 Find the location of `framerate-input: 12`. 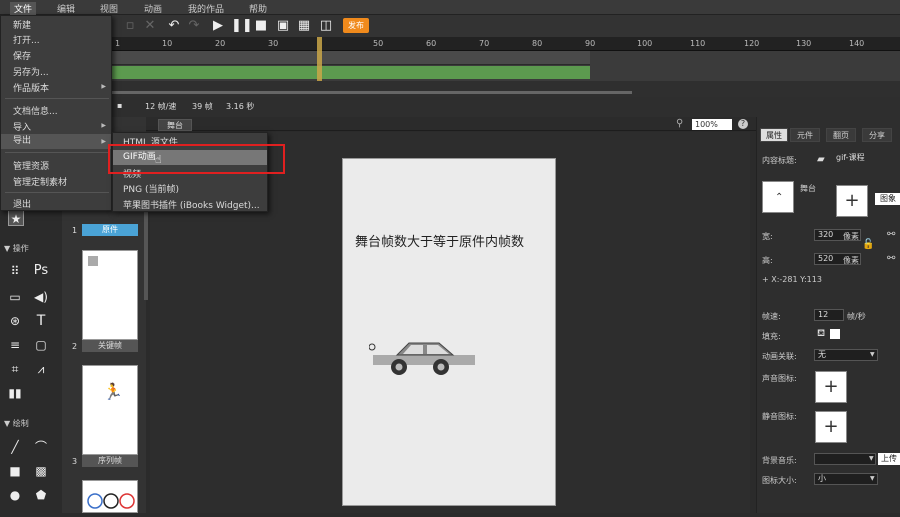

framerate-input: 12 is located at coordinates (829, 315).